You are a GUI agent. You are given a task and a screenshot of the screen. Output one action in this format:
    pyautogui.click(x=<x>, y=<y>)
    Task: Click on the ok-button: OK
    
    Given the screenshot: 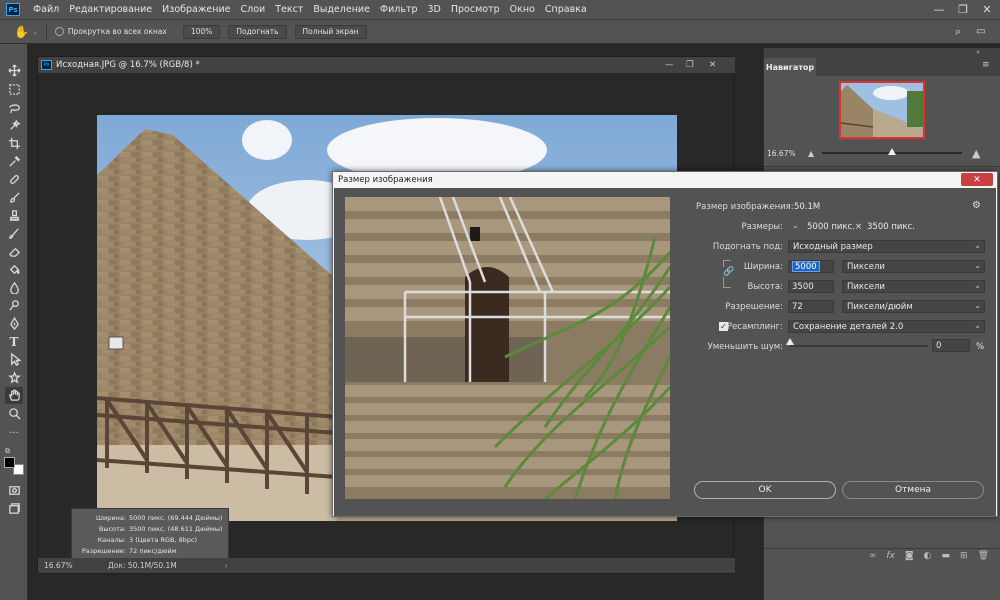 What is the action you would take?
    pyautogui.click(x=765, y=490)
    